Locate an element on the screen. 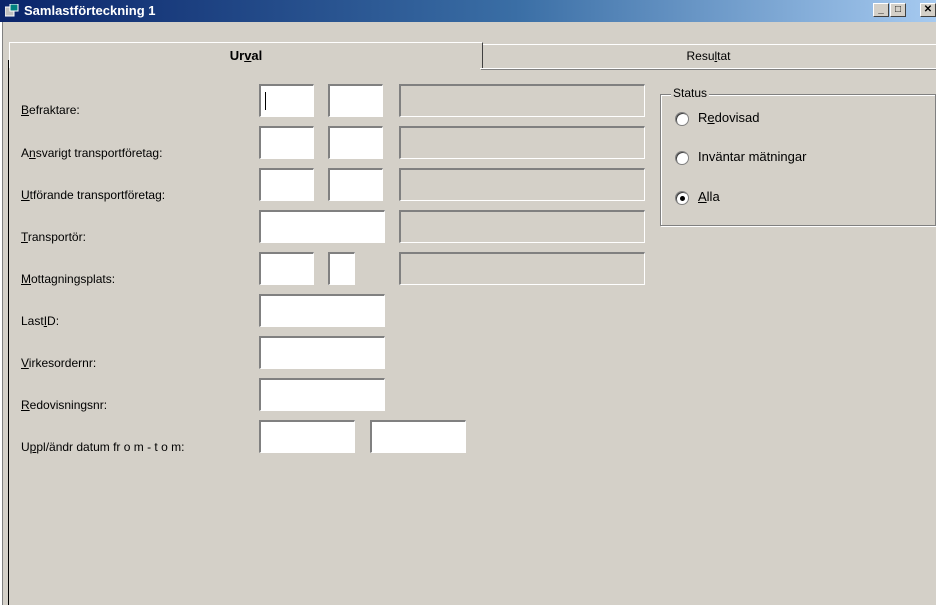 The image size is (936, 605). befraktare-sub-input is located at coordinates (355, 100).